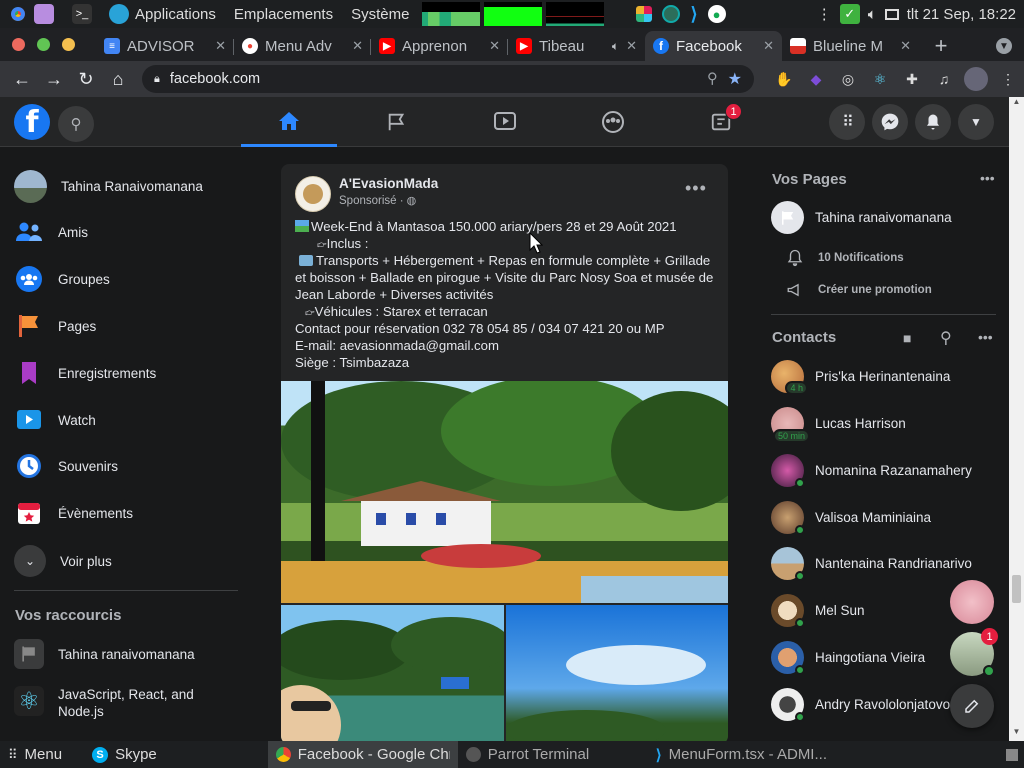 The width and height of the screenshot is (1024, 768). I want to click on post-image-right, so click(617, 674).